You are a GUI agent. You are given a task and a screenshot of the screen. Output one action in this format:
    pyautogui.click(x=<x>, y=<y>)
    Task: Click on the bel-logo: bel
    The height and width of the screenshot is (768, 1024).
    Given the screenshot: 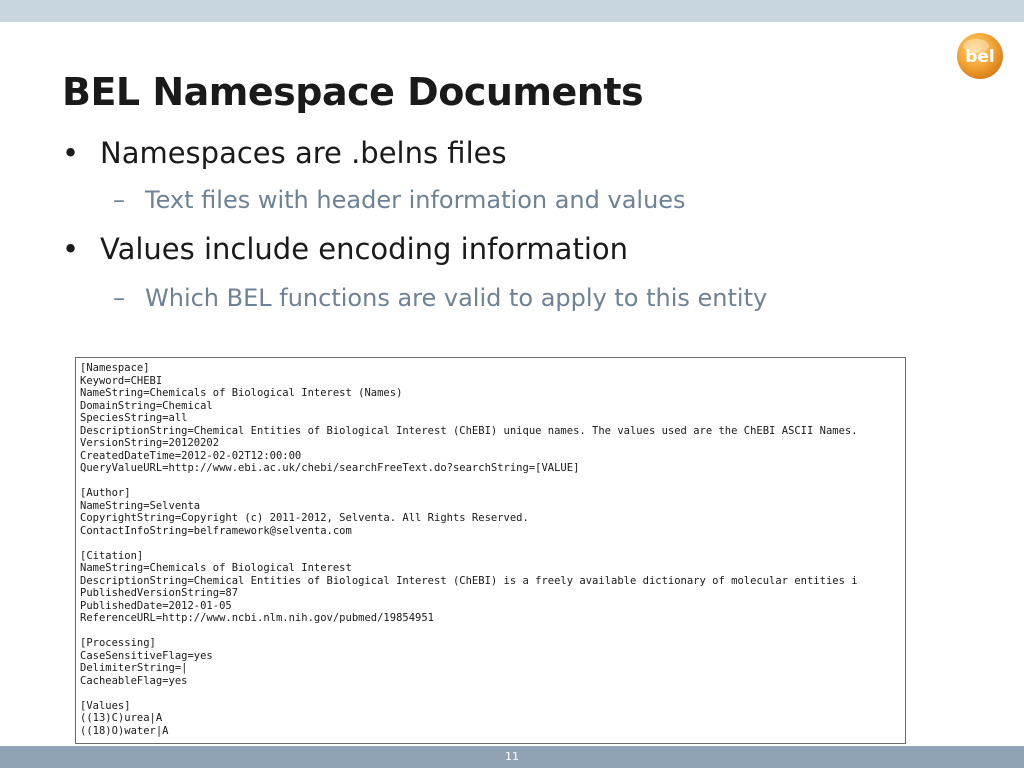 What is the action you would take?
    pyautogui.click(x=980, y=56)
    